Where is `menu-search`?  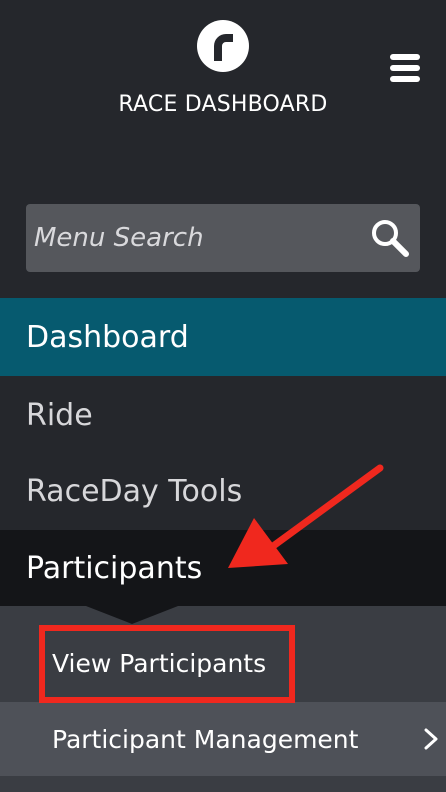
menu-search is located at coordinates (223, 238).